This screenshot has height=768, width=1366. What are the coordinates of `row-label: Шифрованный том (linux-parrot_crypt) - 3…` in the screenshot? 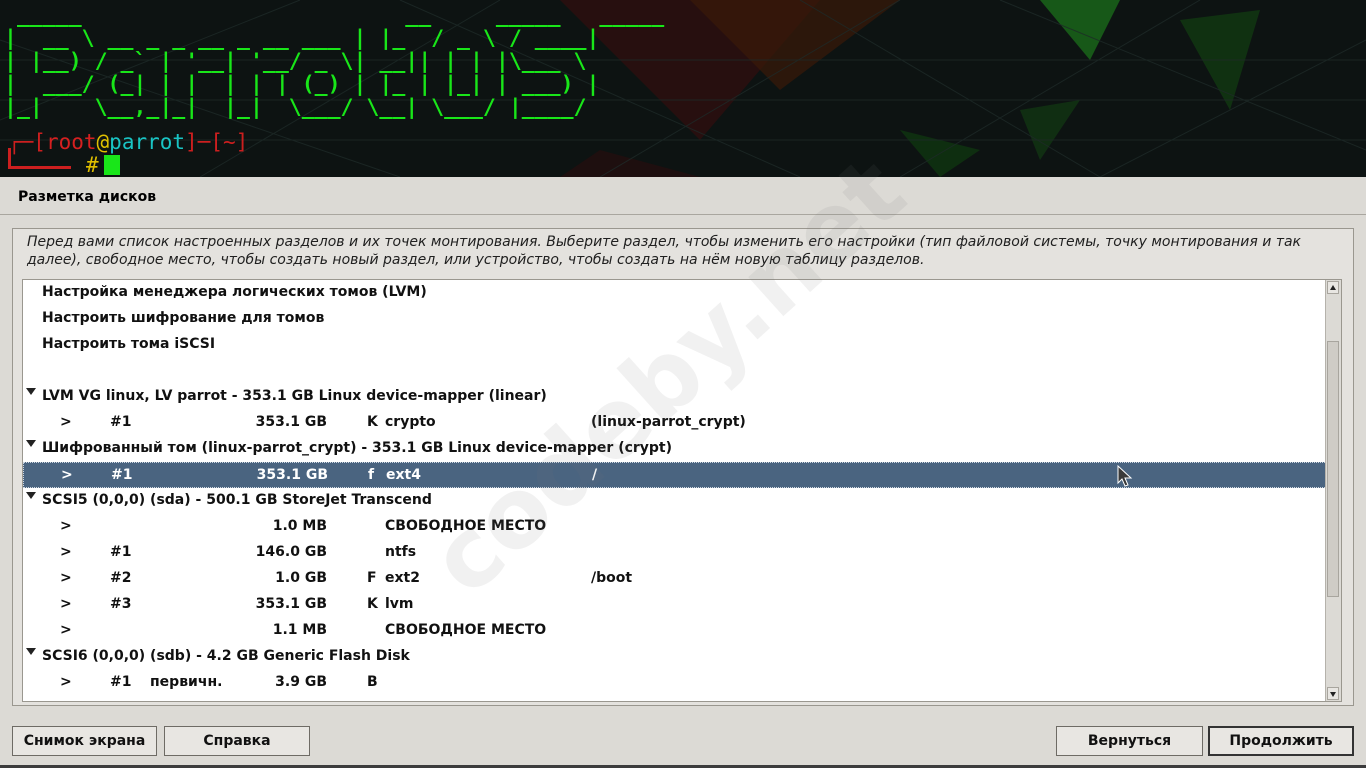 It's located at (357, 448).